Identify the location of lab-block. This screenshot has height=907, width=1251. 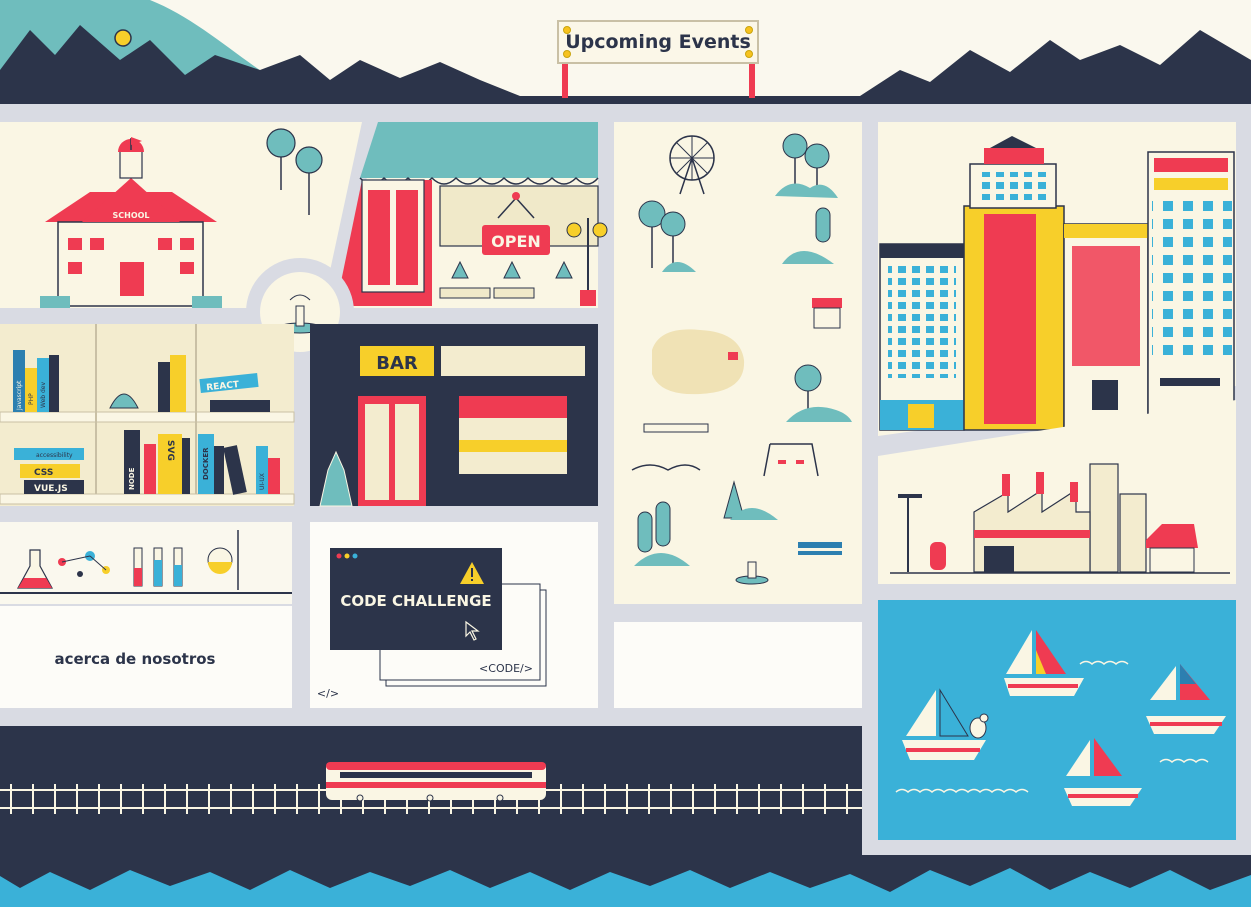
(146, 563).